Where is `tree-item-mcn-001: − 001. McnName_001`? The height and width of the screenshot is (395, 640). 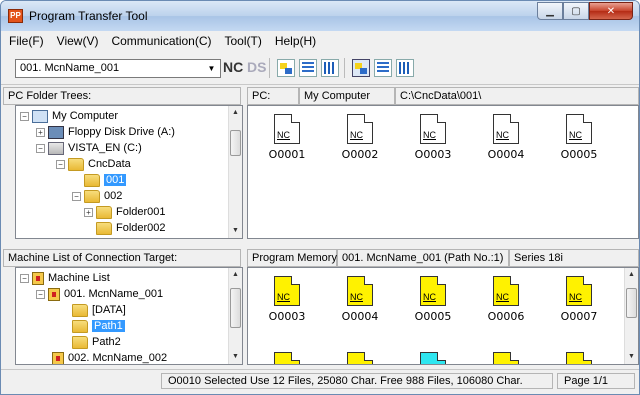
tree-item-mcn-001: − 001. McnName_001 is located at coordinates (99, 294).